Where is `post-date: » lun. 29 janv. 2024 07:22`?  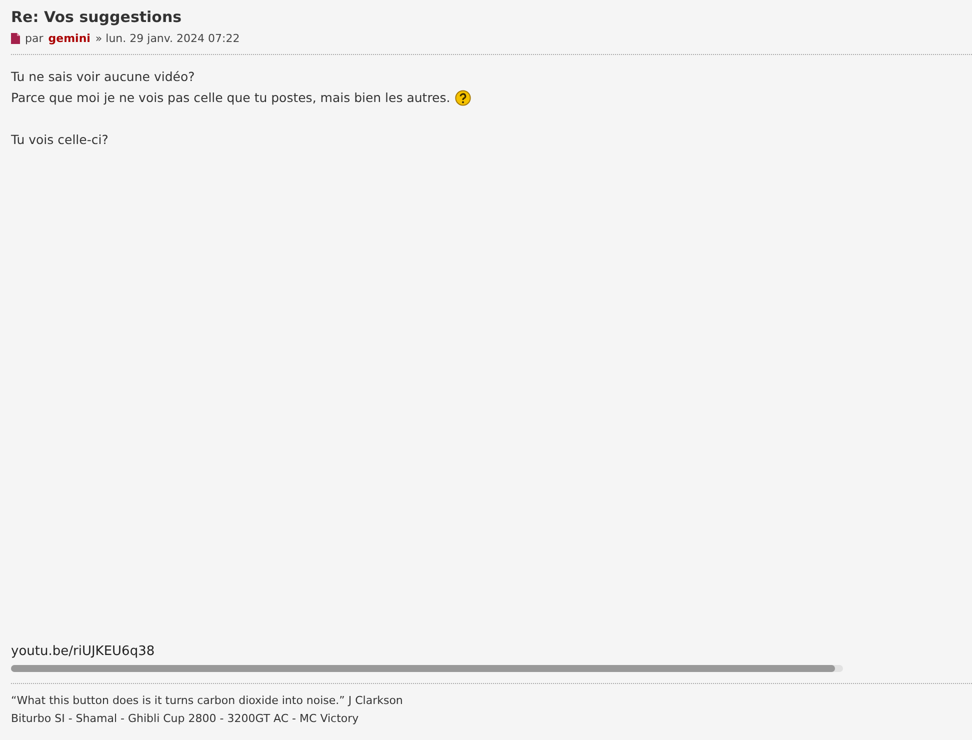
post-date: » lun. 29 janv. 2024 07:22 is located at coordinates (167, 38).